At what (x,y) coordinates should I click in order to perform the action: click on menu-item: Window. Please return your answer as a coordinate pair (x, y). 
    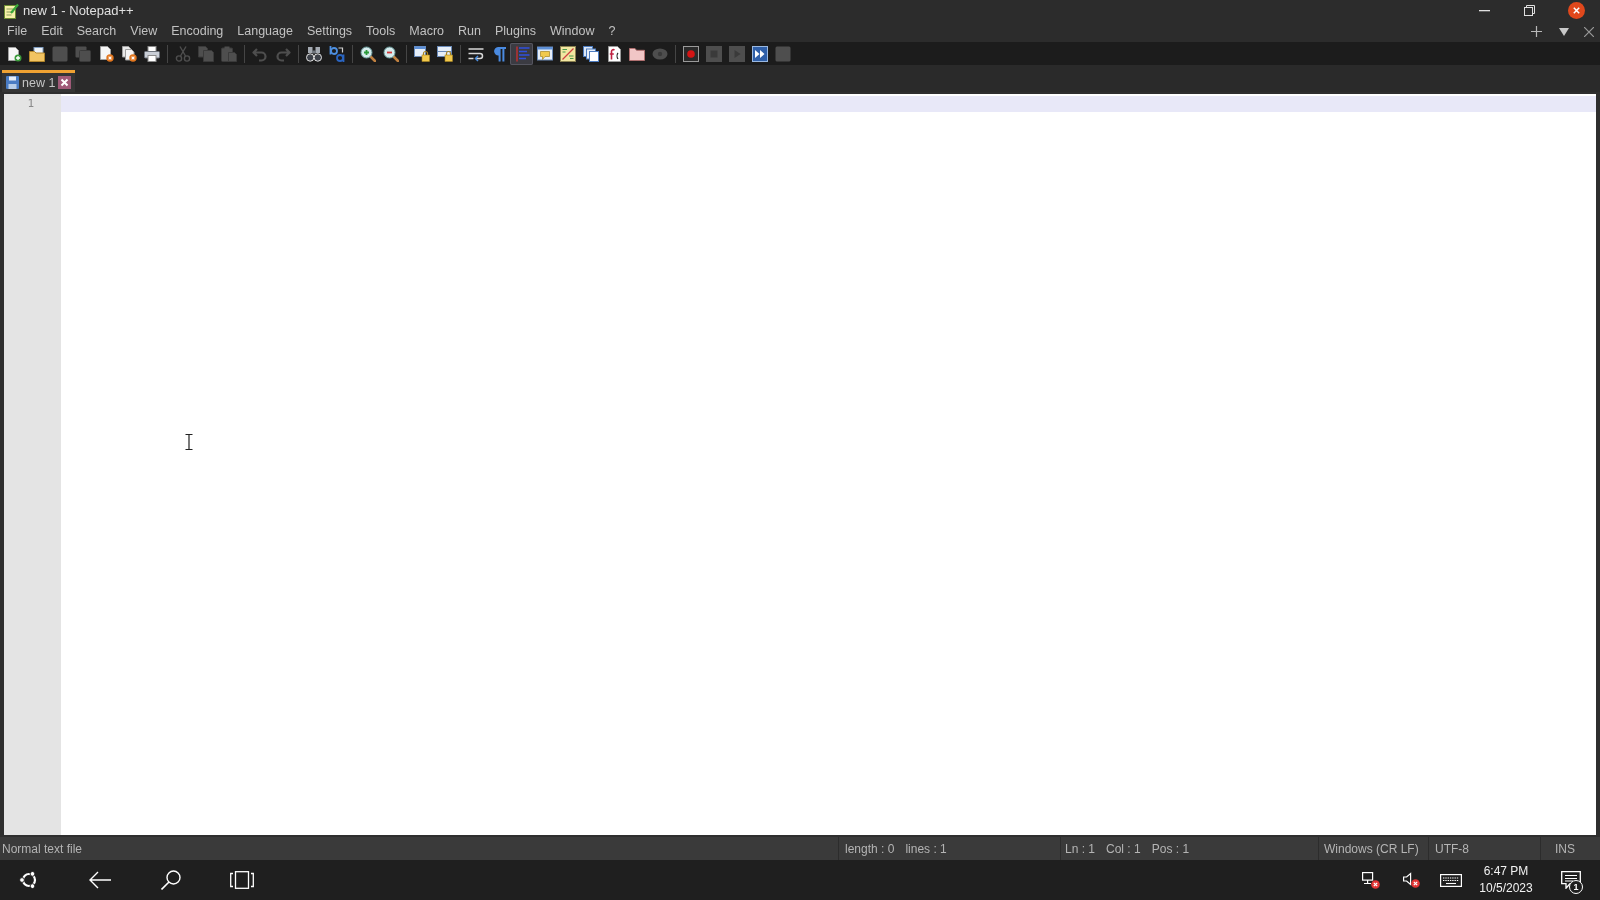
    Looking at the image, I should click on (572, 31).